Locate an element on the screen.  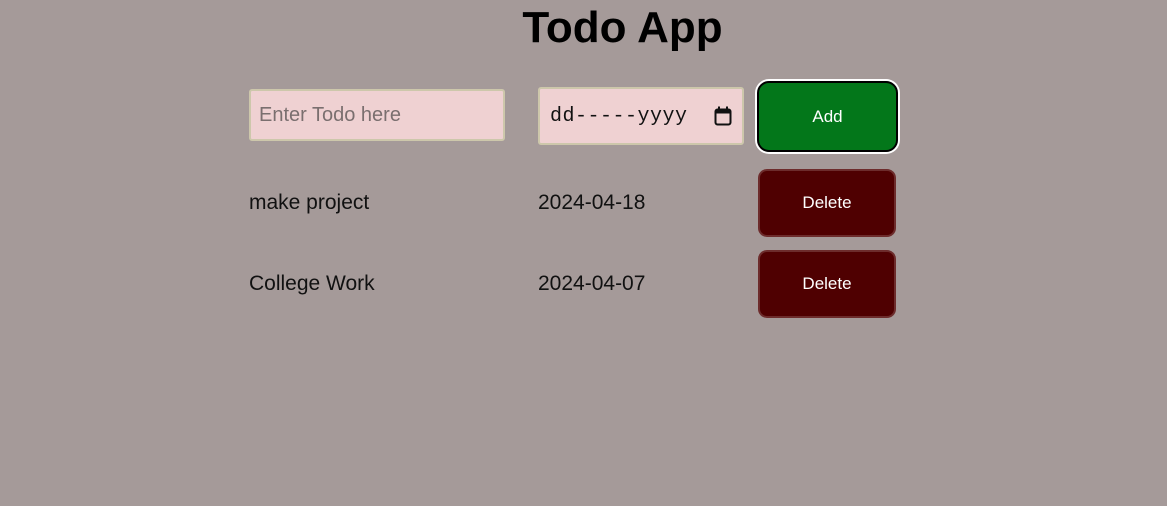
calendar-icon is located at coordinates (723, 116).